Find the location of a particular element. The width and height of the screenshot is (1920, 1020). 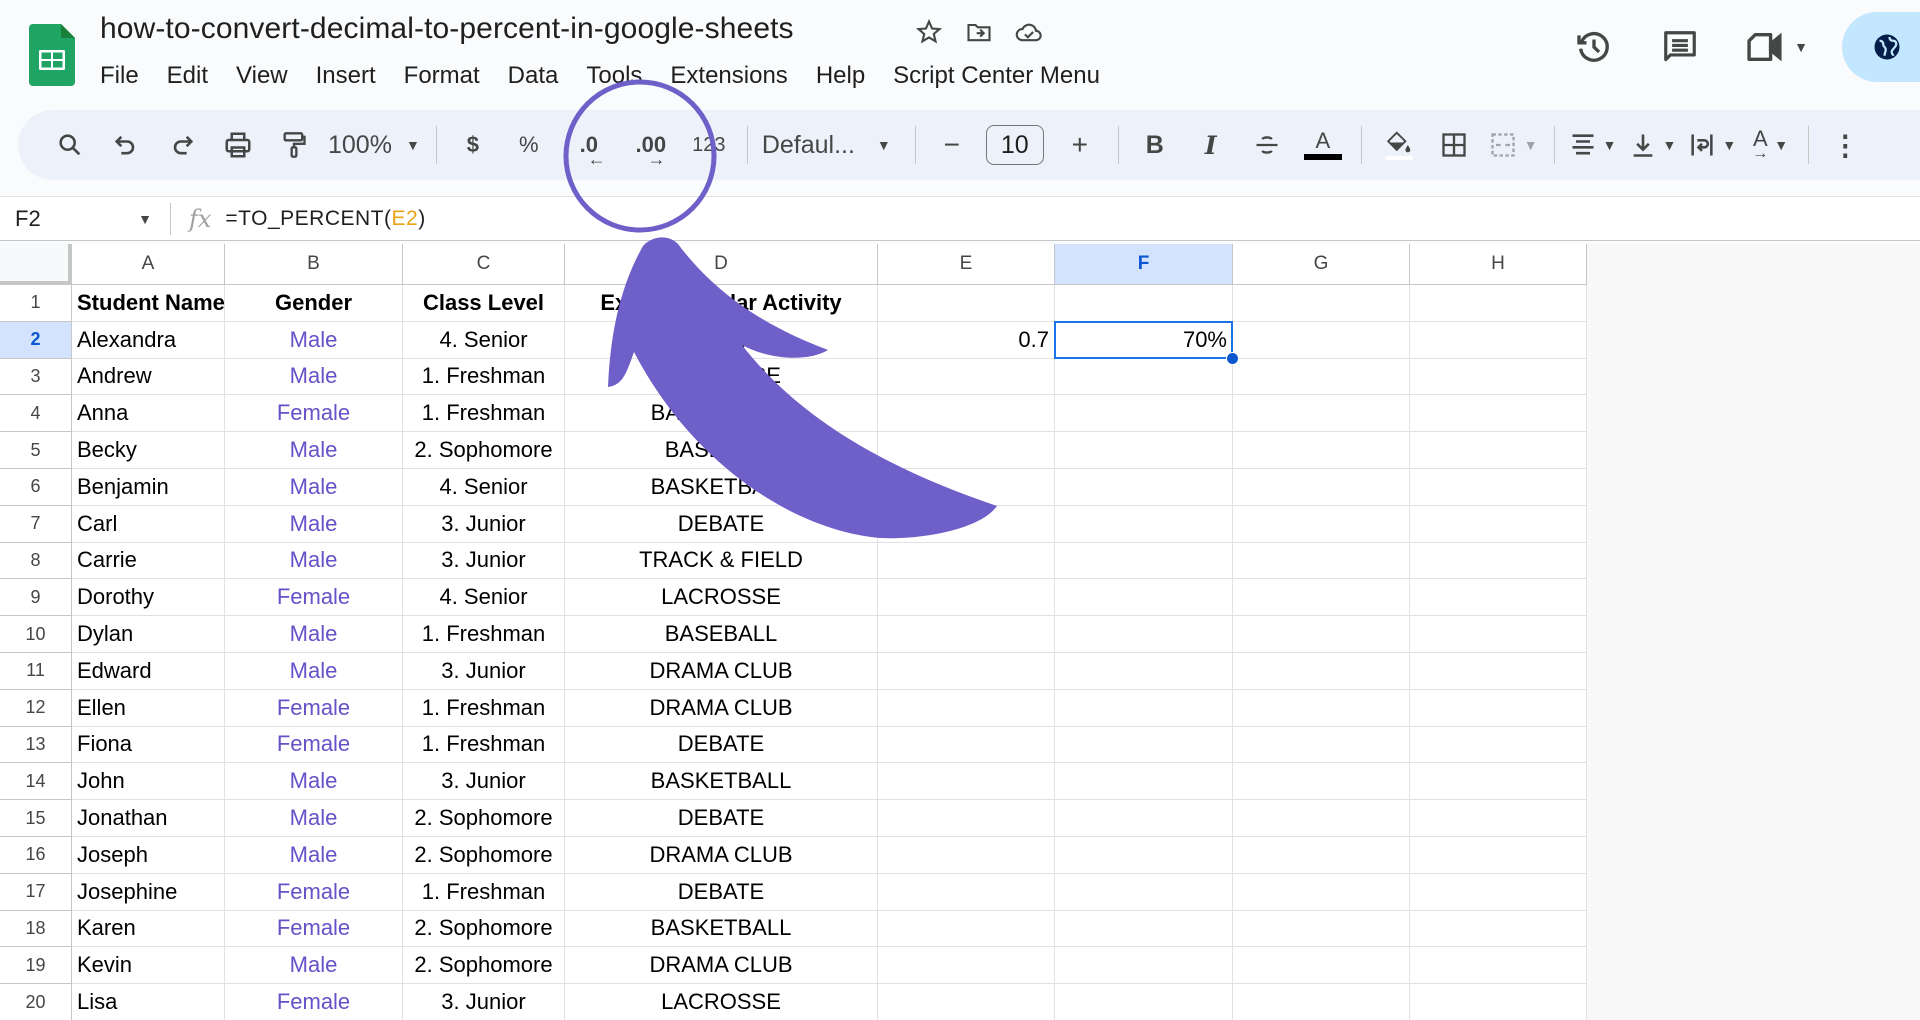

cell-g16 is located at coordinates (1321, 855).